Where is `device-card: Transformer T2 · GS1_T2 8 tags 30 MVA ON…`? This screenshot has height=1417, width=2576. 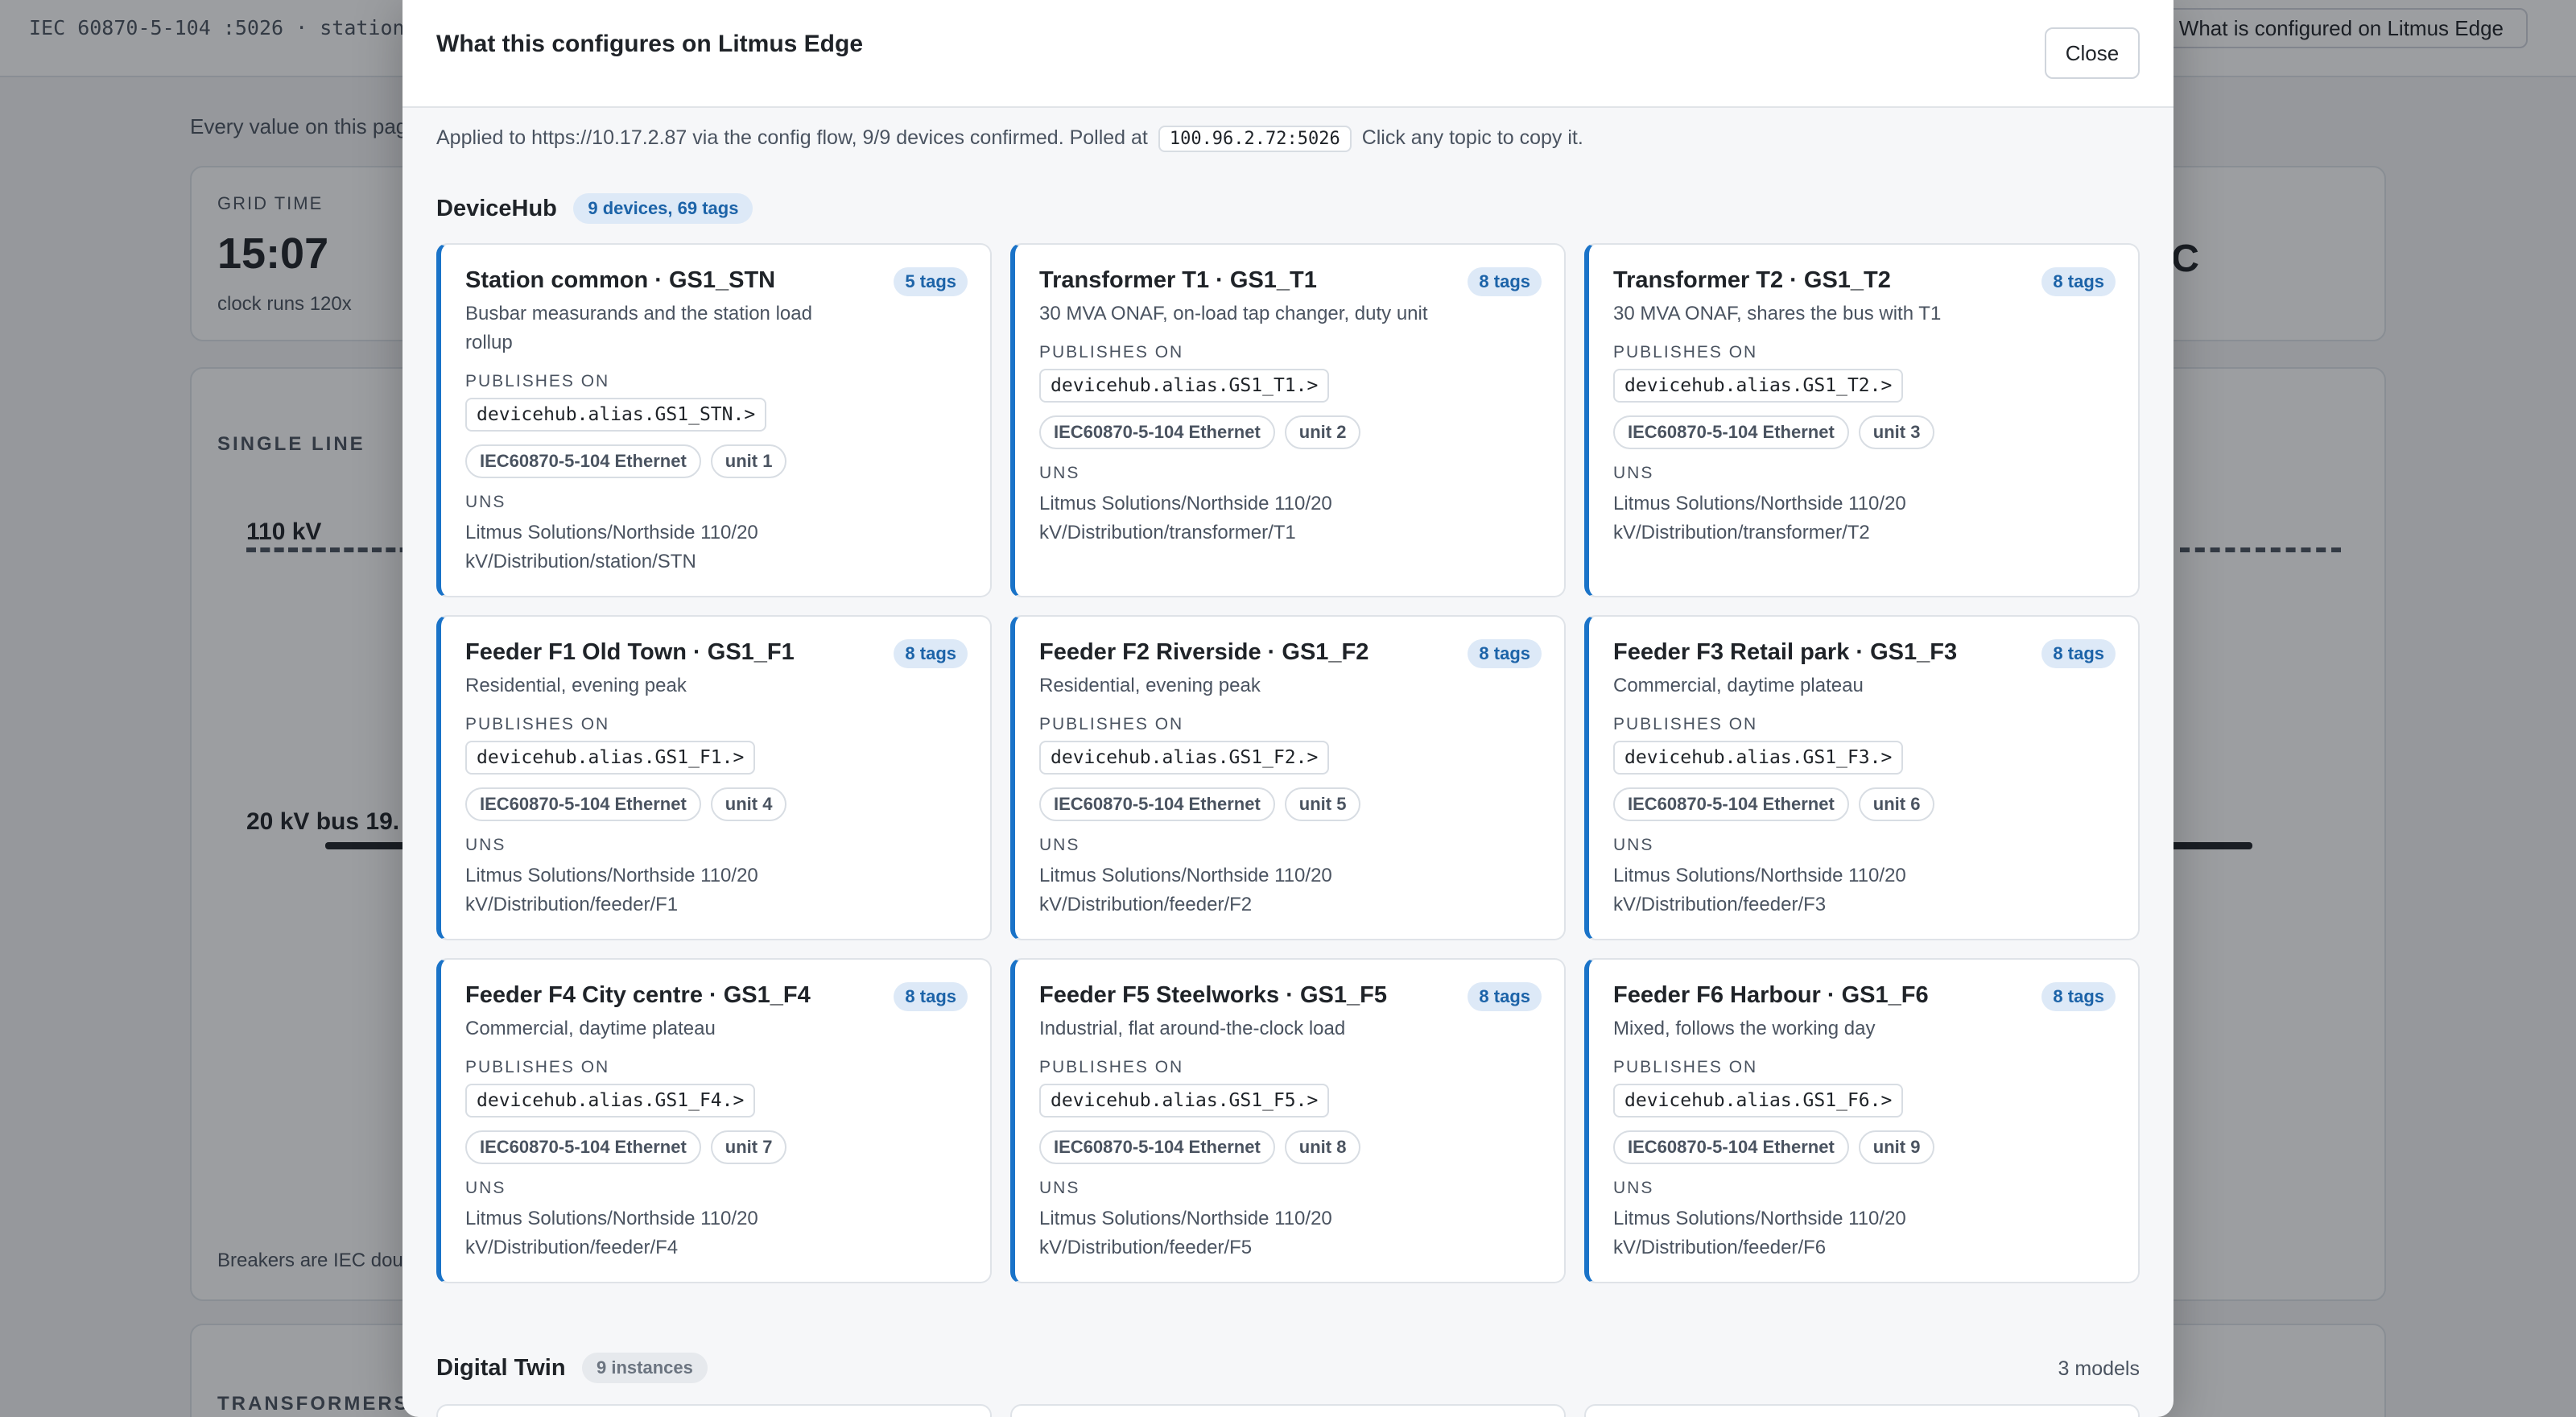
device-card: Transformer T2 · GS1_T2 8 tags 30 MVA ON… is located at coordinates (1862, 420).